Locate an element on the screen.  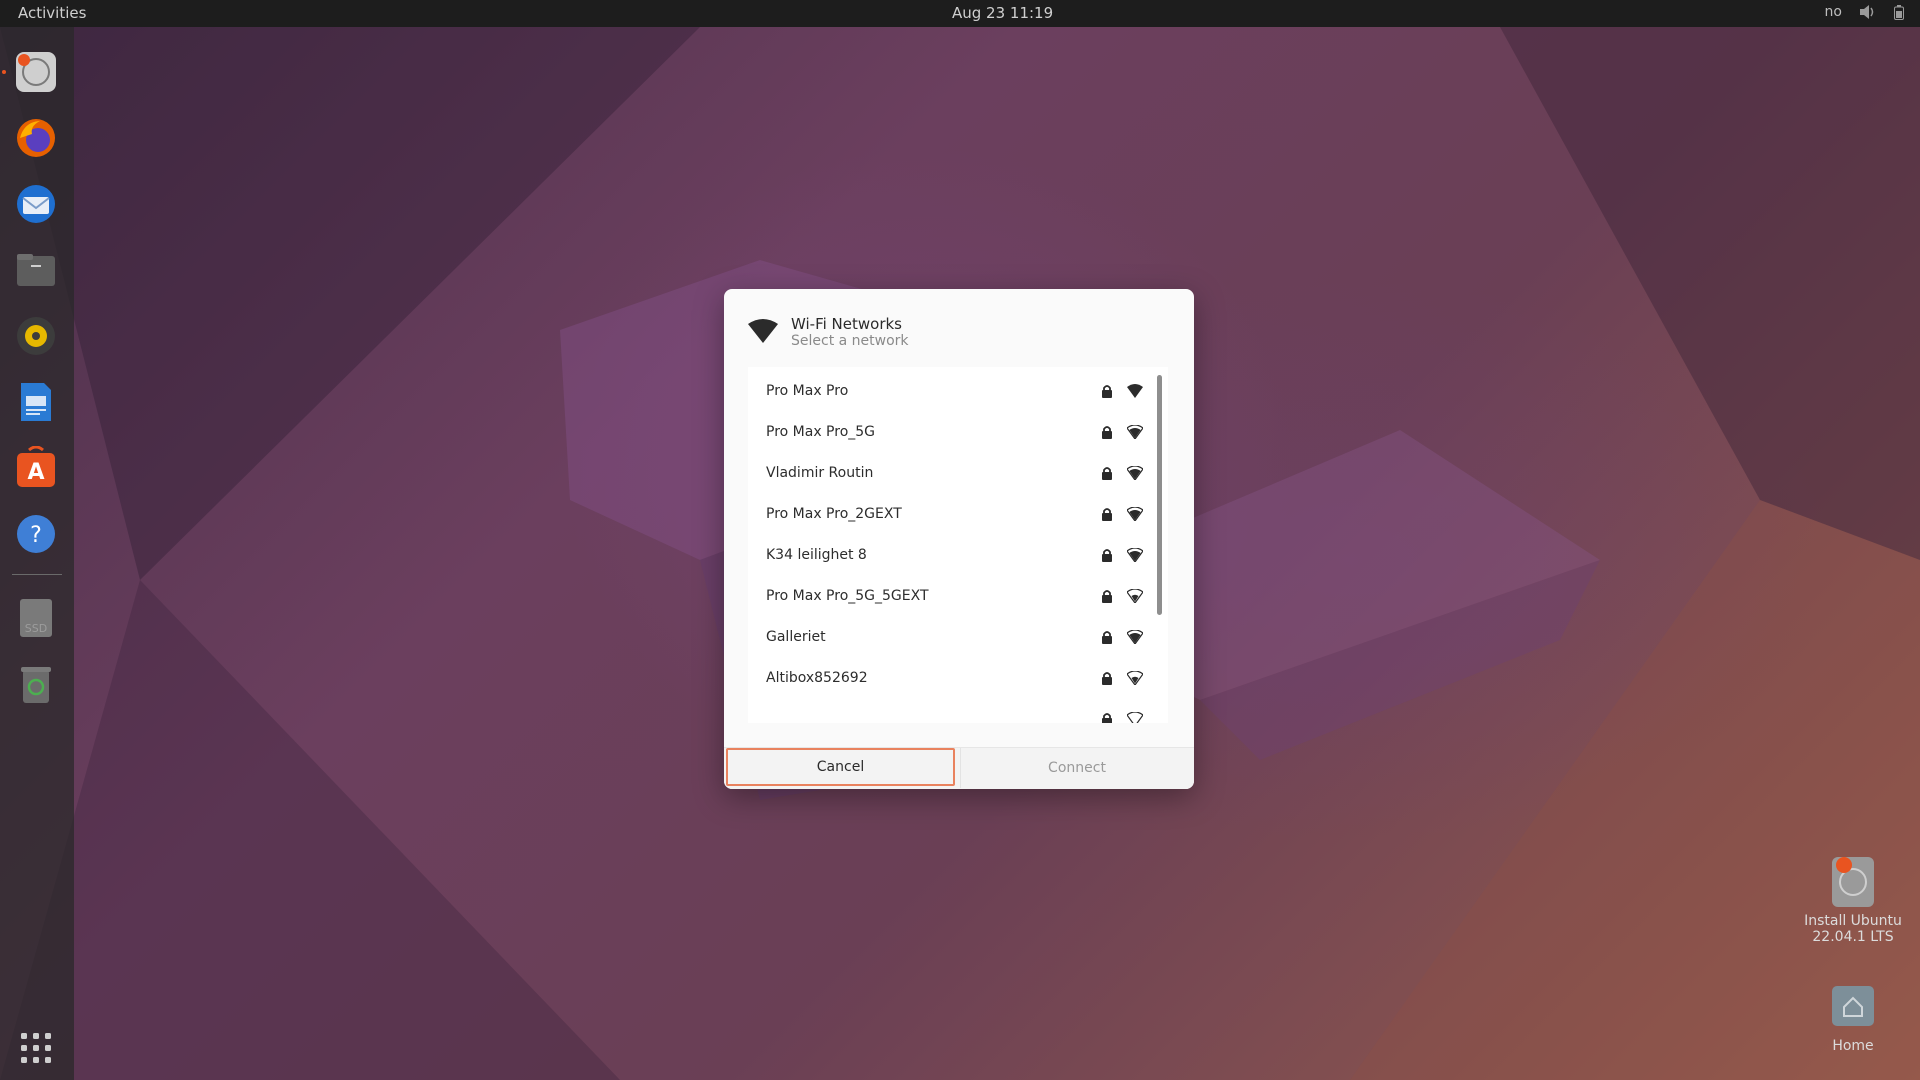
keyboard-layout-indicator: no is located at coordinates (1833, 12).